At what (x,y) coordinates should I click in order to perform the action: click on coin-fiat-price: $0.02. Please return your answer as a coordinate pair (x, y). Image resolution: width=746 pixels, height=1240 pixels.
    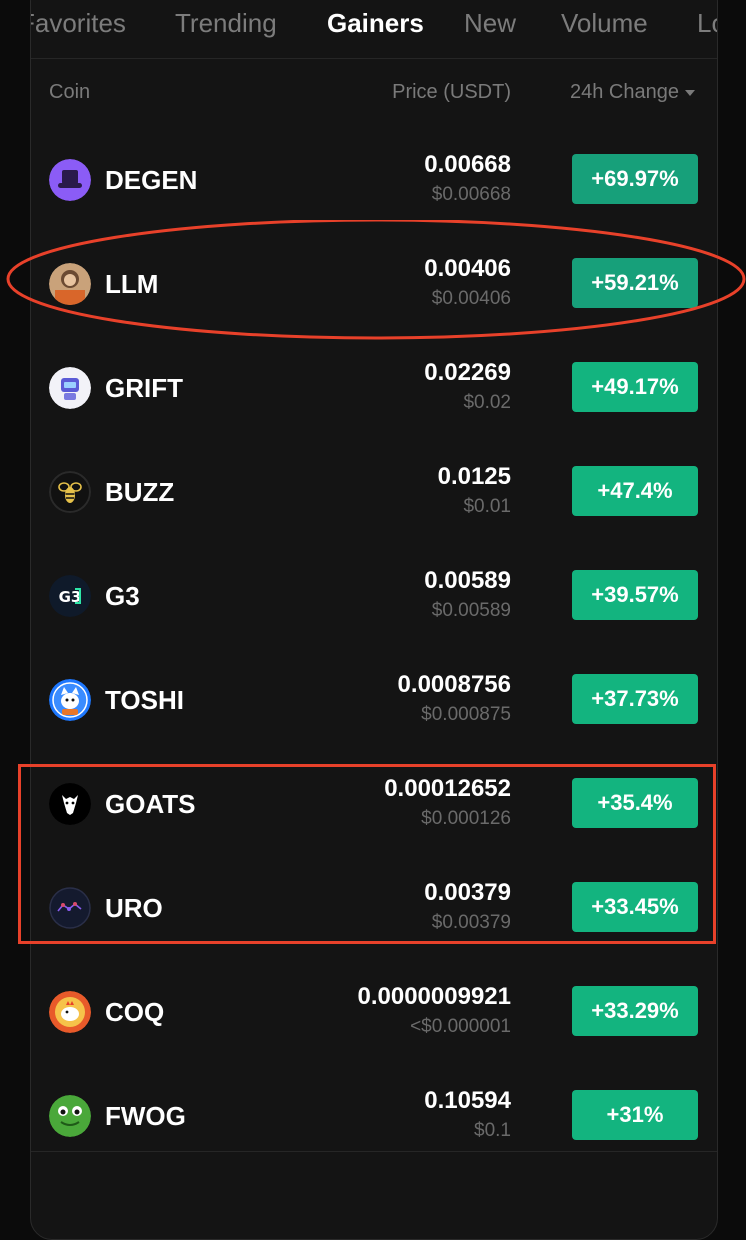
    Looking at the image, I should click on (487, 402).